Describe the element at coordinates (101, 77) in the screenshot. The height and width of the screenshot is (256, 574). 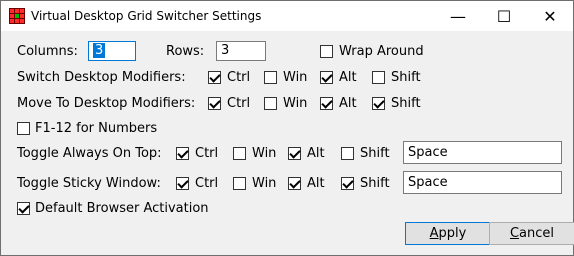
I see `switch-modifiers-label: Switch Desktop Modifiers:` at that location.